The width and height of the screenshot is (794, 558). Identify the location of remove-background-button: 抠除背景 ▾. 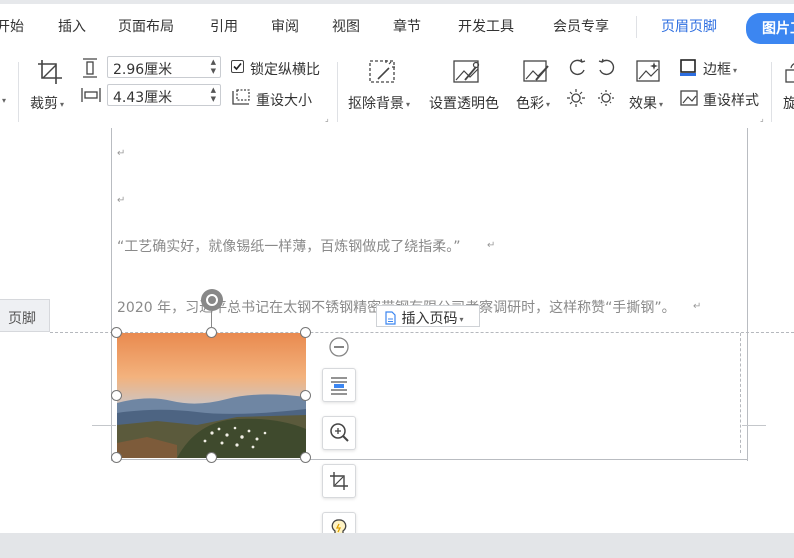
(379, 103).